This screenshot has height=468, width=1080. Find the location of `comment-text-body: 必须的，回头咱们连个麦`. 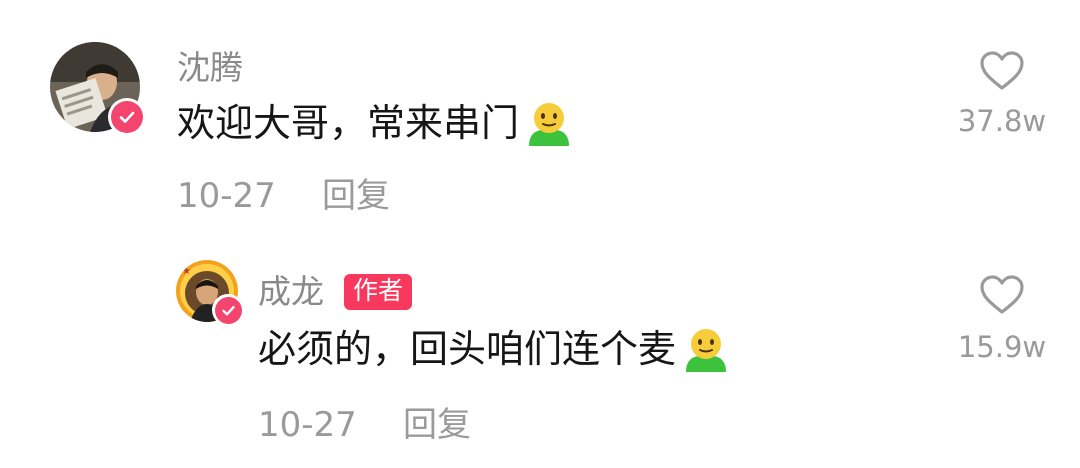

comment-text-body: 必须的，回头咱们连个麦 is located at coordinates (467, 349).